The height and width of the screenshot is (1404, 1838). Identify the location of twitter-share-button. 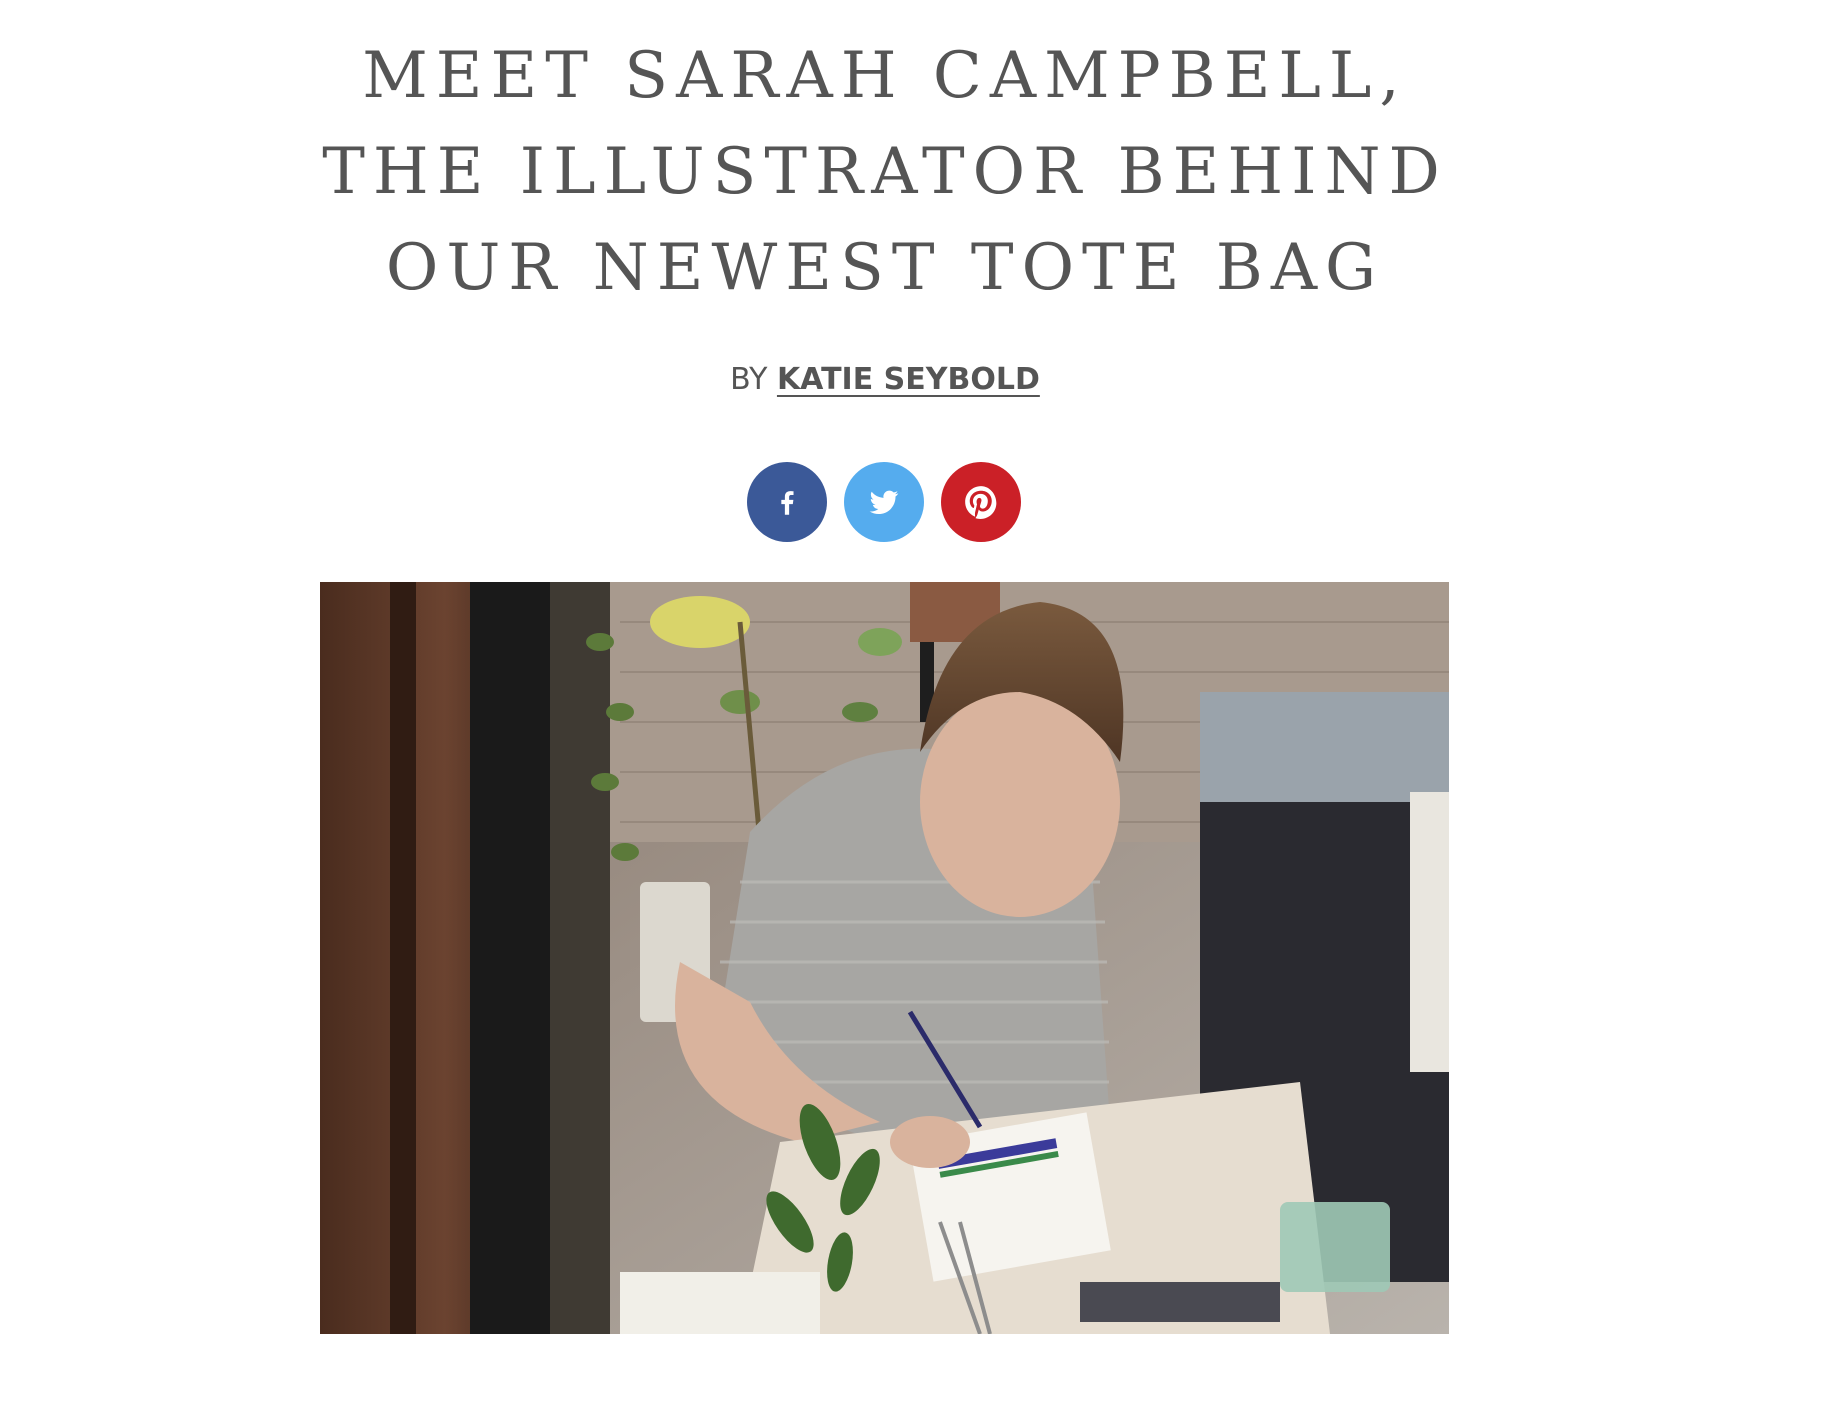
(884, 502).